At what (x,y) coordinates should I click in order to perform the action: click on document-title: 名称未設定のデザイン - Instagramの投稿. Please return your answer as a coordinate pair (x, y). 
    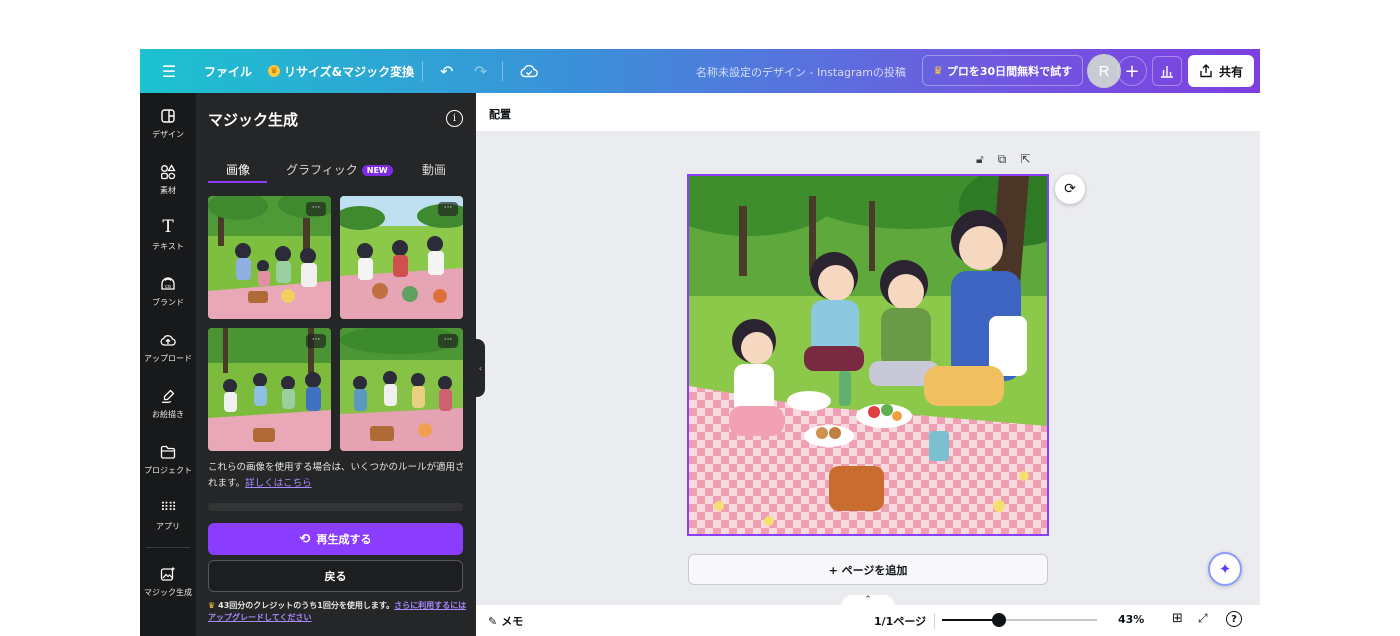
    Looking at the image, I should click on (801, 72).